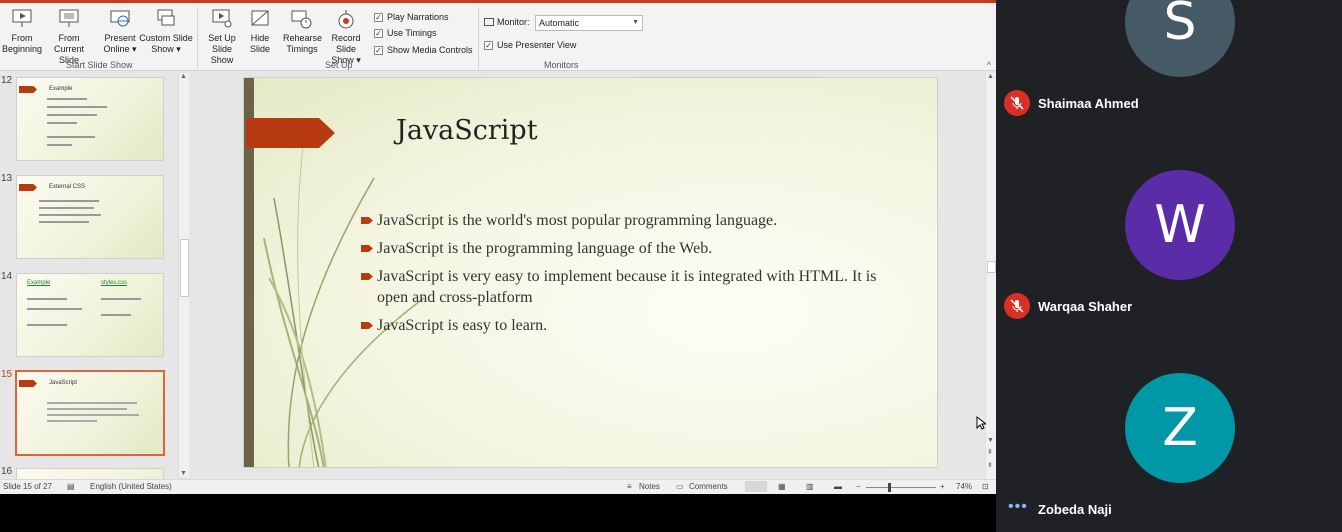 Image resolution: width=1342 pixels, height=532 pixels. I want to click on custom-show-label-2: Show ▾, so click(166, 49).